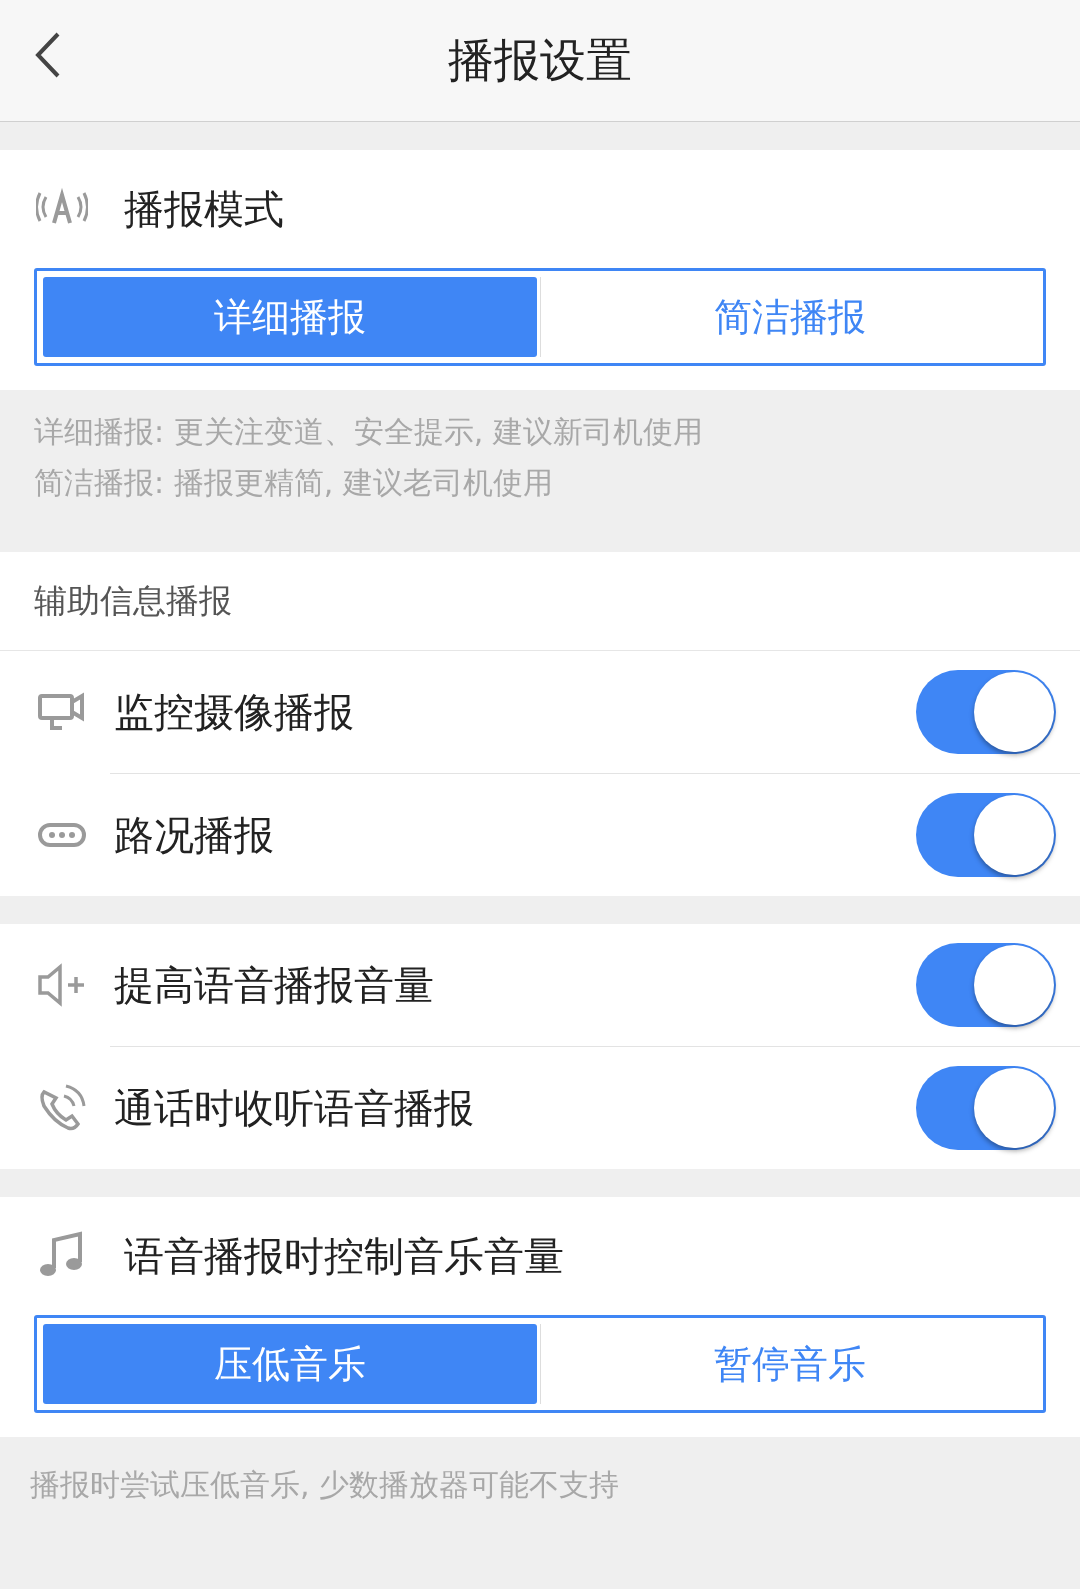  I want to click on setting-label: 通话时收听语音播报, so click(294, 1108).